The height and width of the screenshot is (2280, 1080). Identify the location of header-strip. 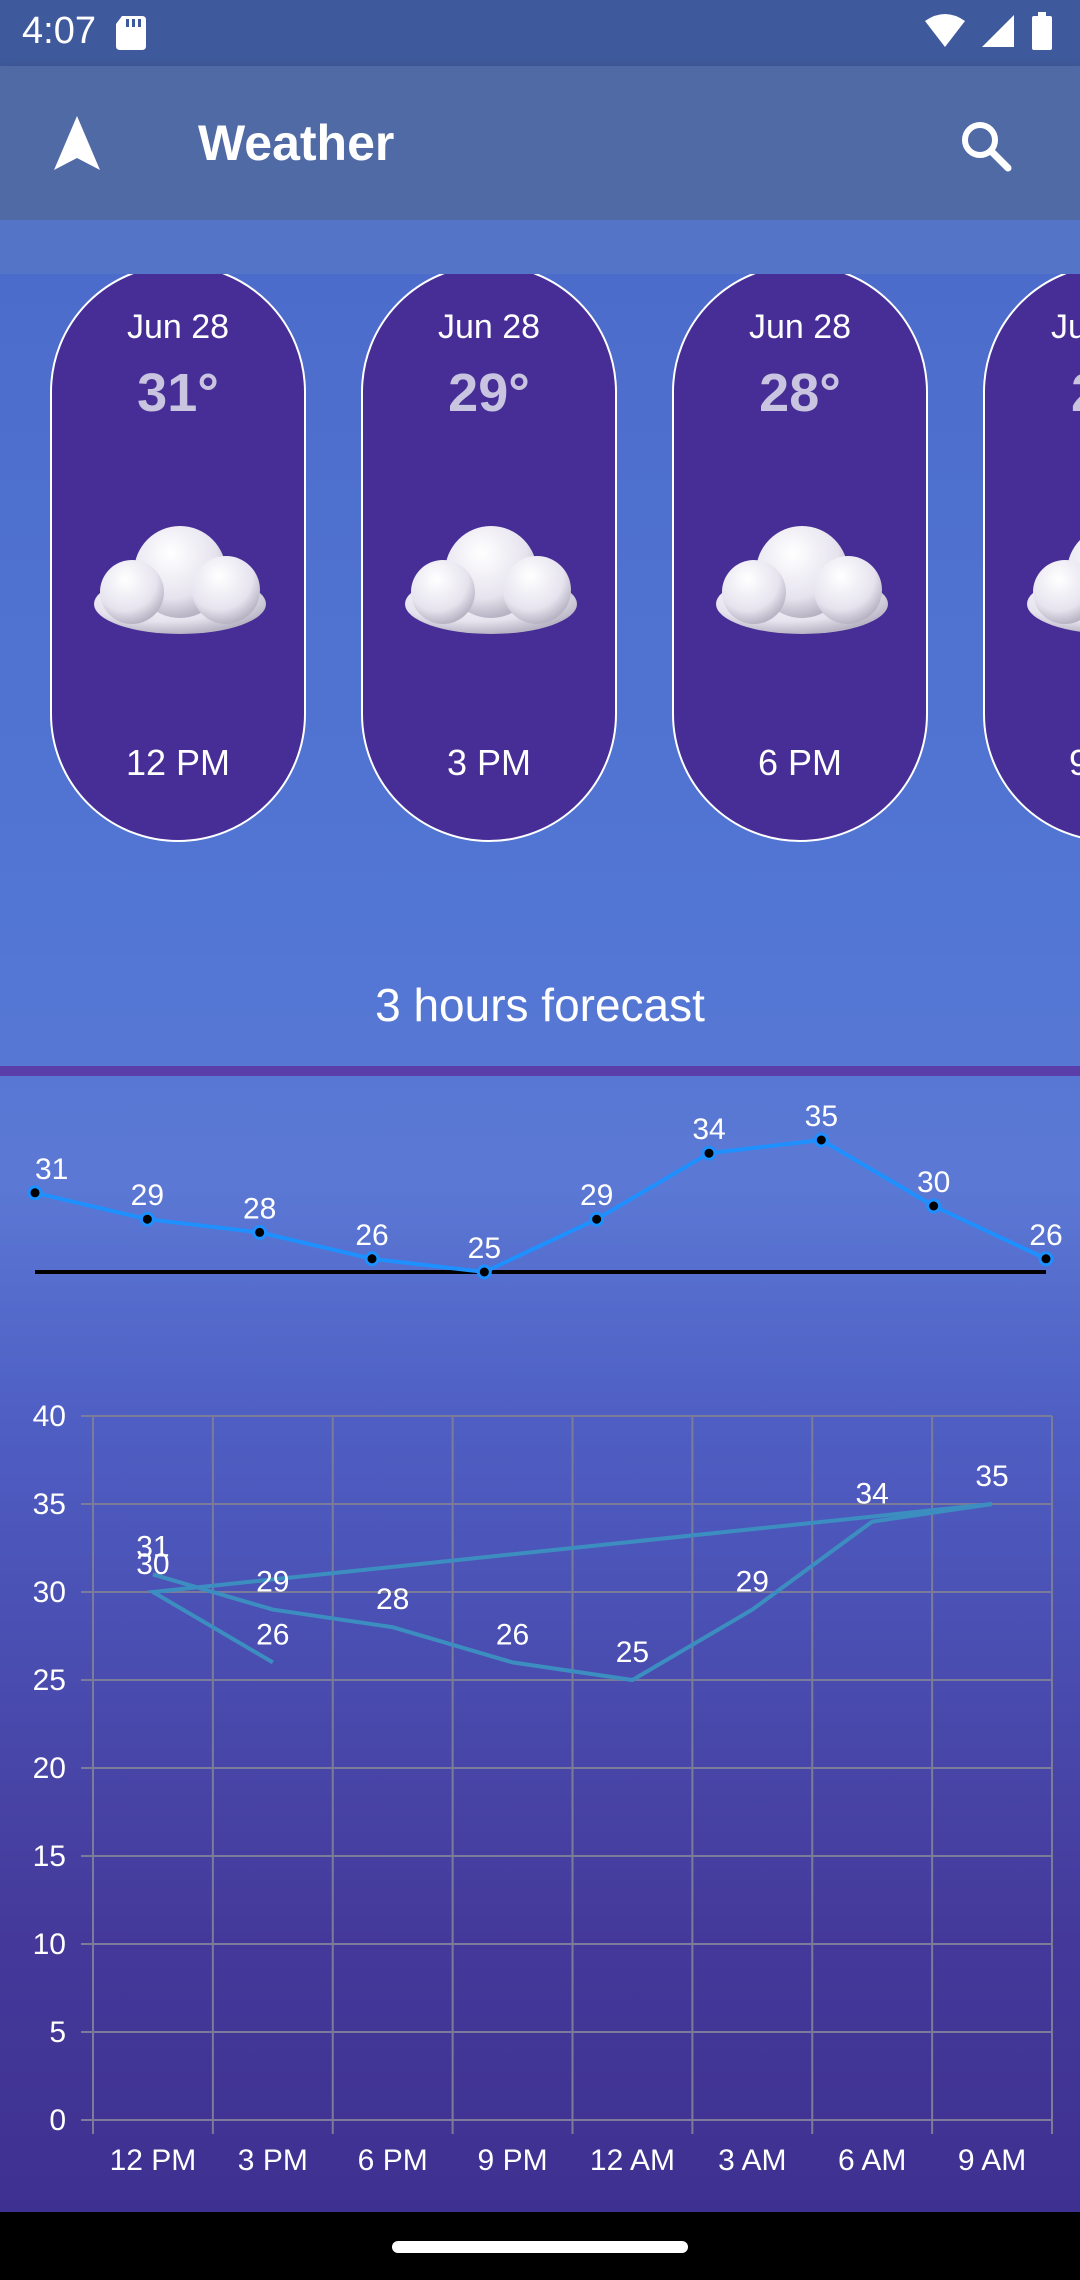
(540, 247).